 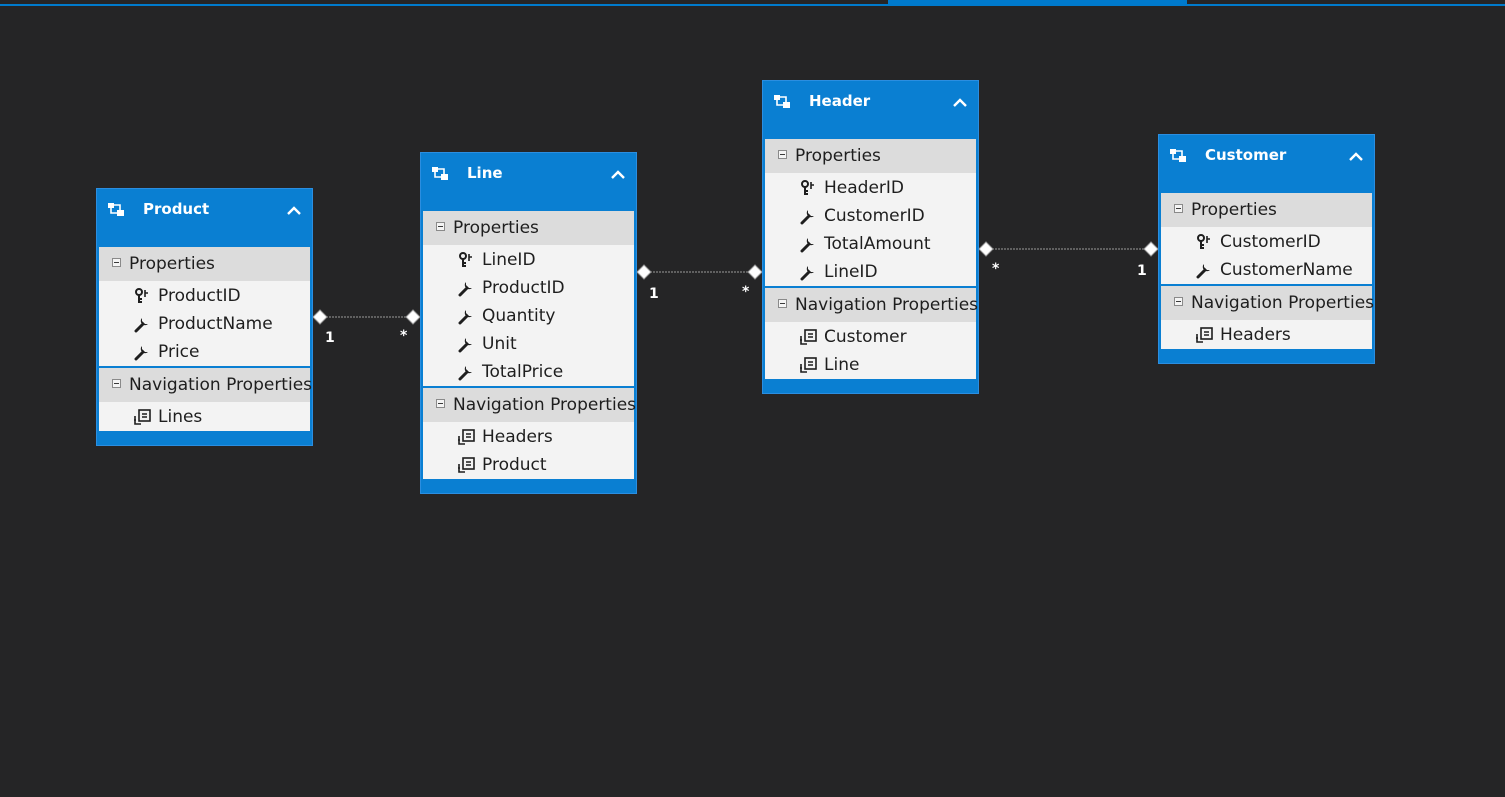 What do you see at coordinates (528, 182) in the screenshot?
I see `entity-header: Line` at bounding box center [528, 182].